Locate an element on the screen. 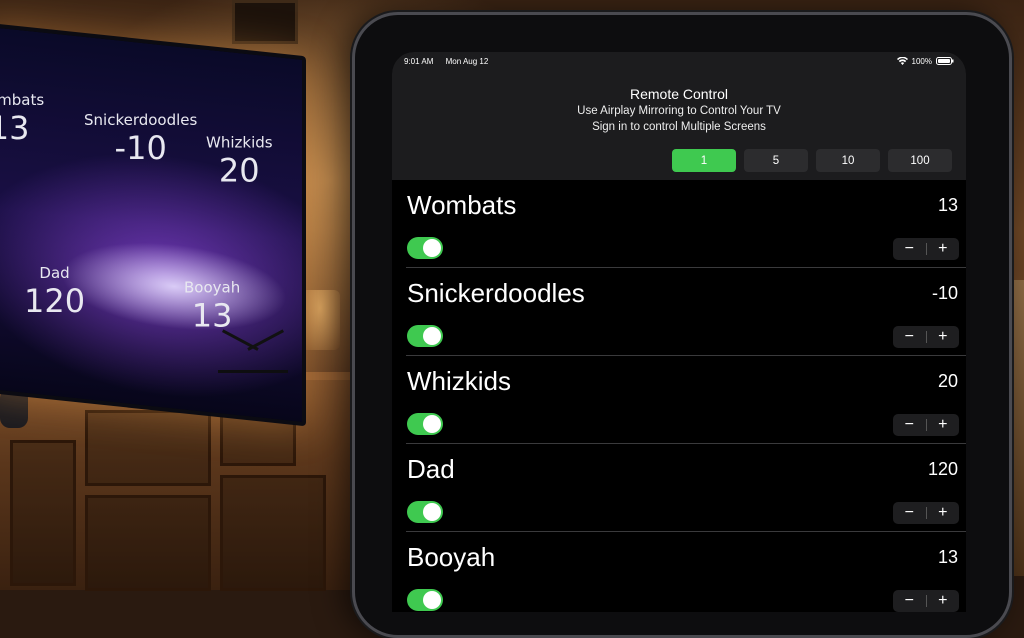 The width and height of the screenshot is (1024, 638). cabinet-shelf is located at coordinates (148, 448).